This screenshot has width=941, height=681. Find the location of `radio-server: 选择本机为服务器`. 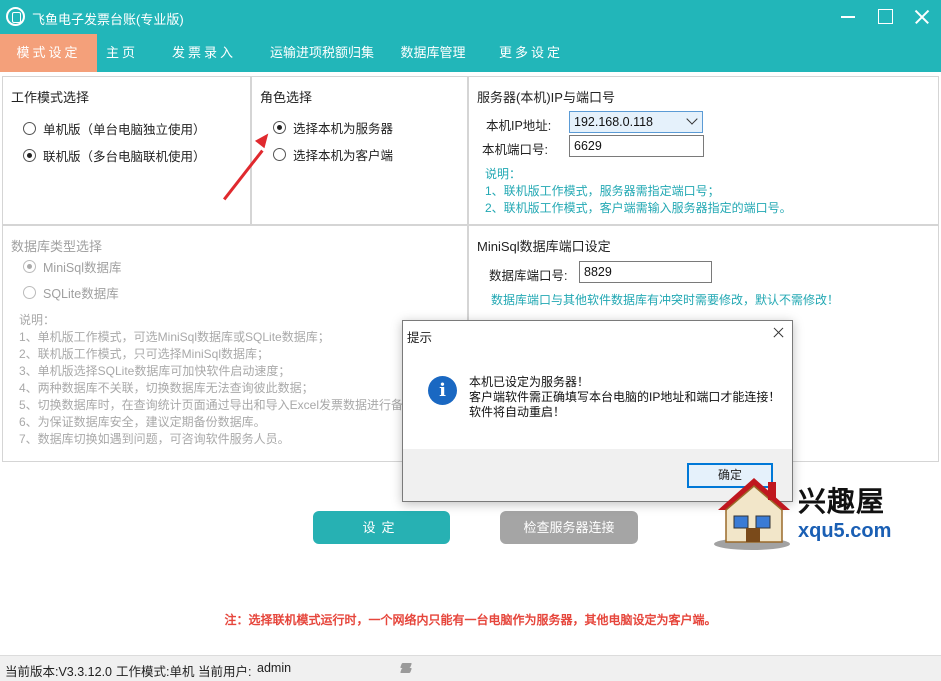

radio-server: 选择本机为服务器 is located at coordinates (333, 127).